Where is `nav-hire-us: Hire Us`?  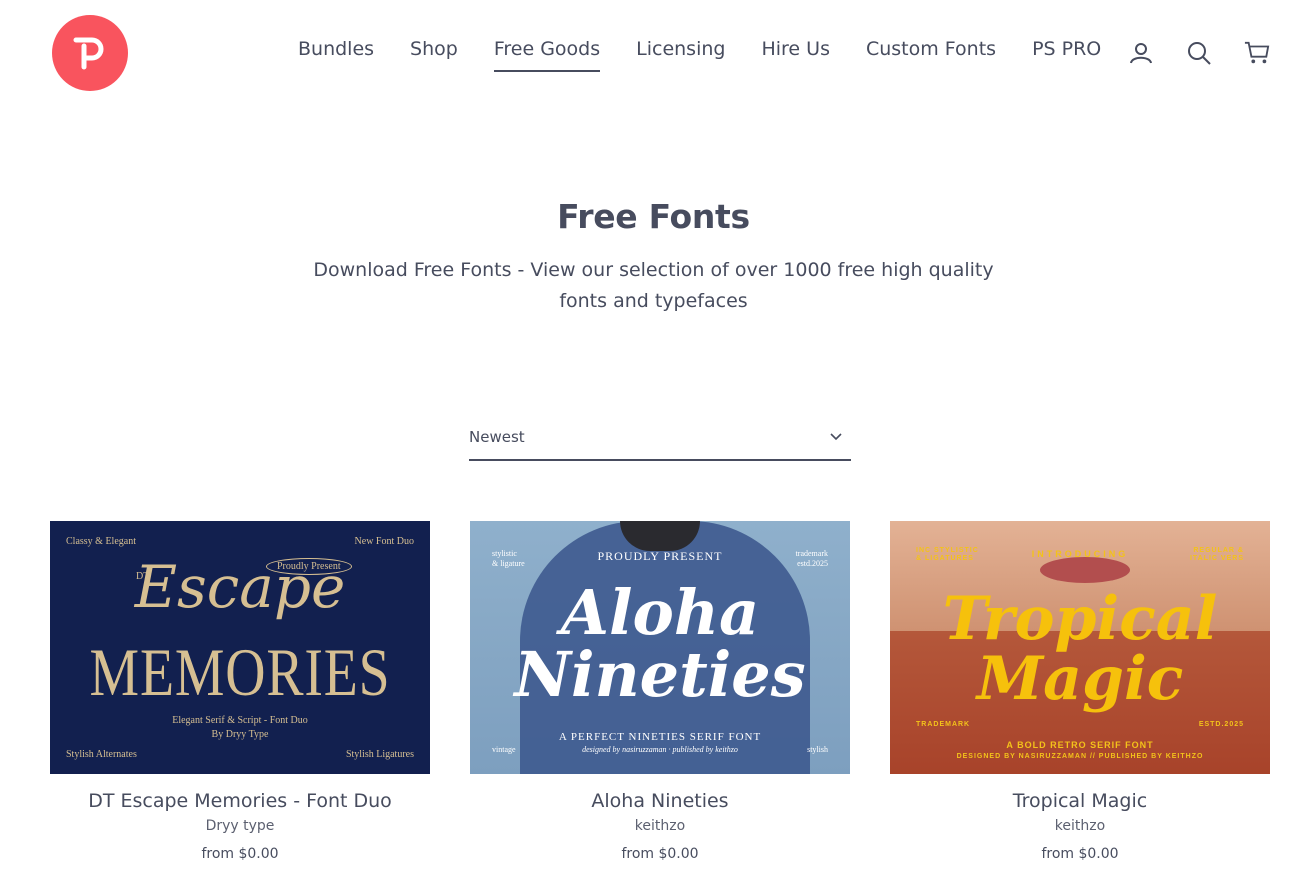 nav-hire-us: Hire Us is located at coordinates (795, 54).